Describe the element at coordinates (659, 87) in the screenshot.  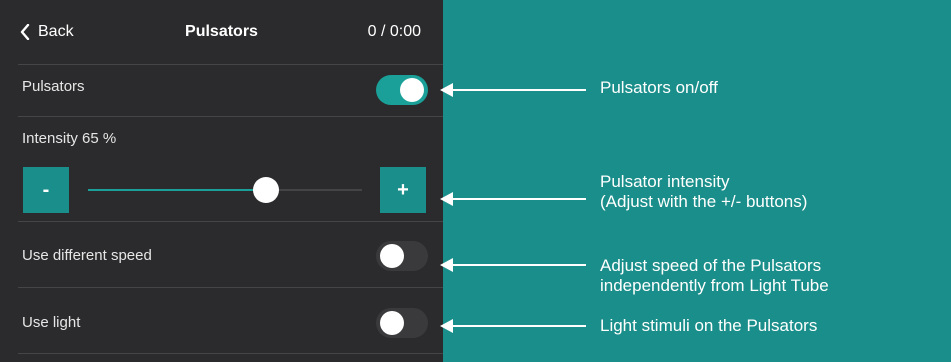
I see `callout-pulsators: Pulsators on/off` at that location.